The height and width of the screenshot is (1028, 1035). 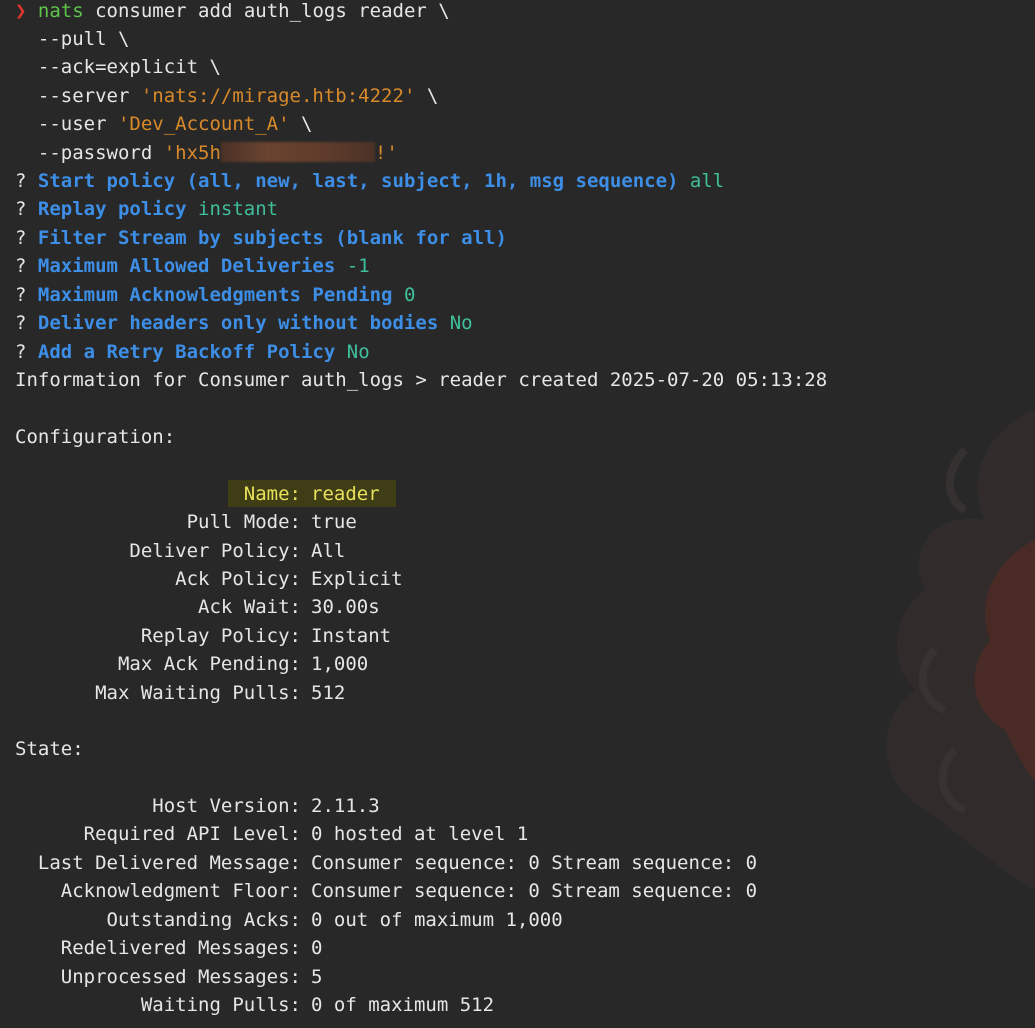 I want to click on state-heading: State:, so click(x=49, y=749).